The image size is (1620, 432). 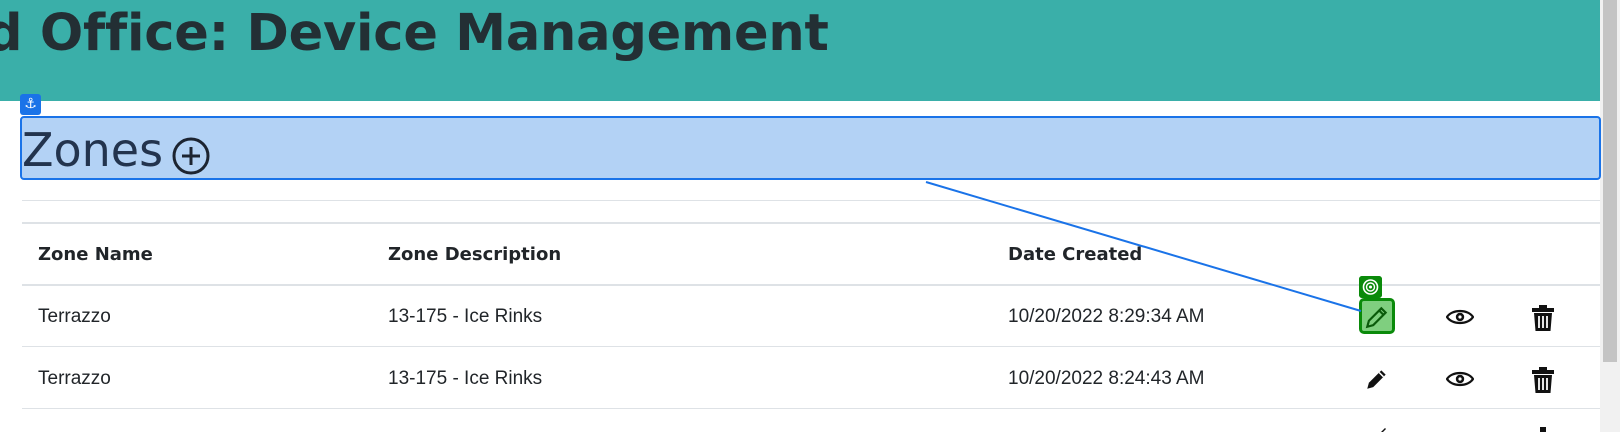 I want to click on section-divider, so click(x=811, y=200).